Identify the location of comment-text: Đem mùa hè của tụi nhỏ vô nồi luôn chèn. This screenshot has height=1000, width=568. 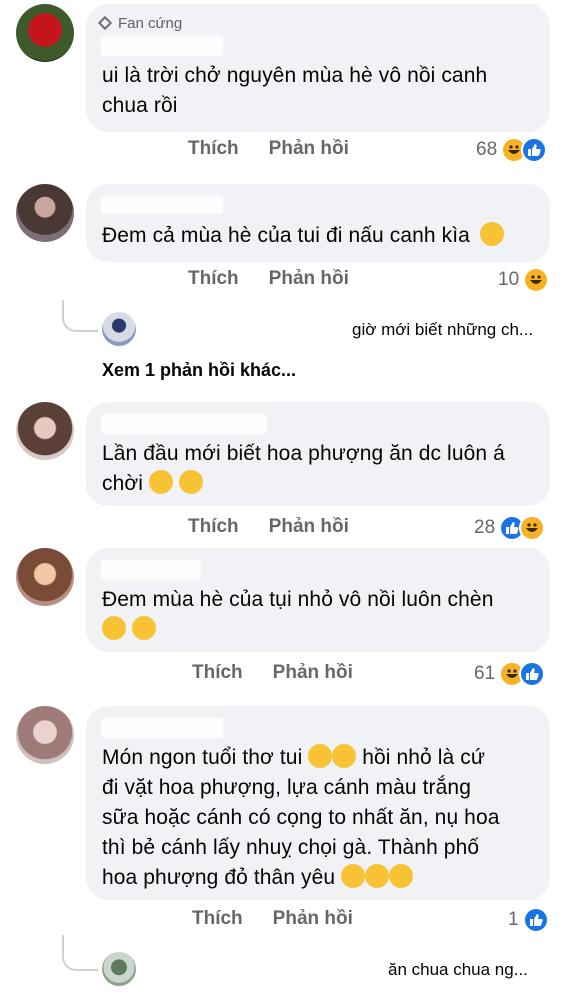
(318, 615).